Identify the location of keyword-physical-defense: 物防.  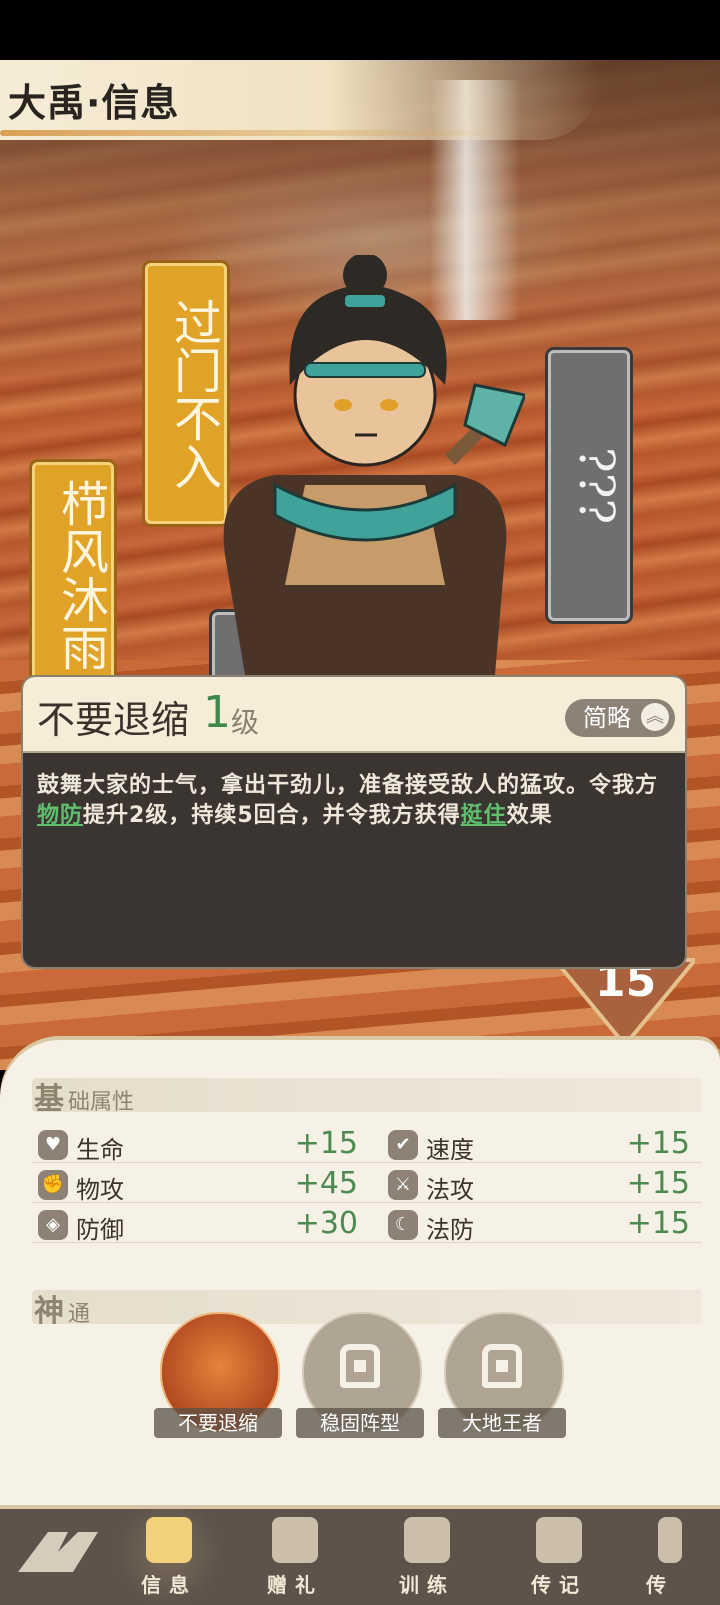
(60, 815).